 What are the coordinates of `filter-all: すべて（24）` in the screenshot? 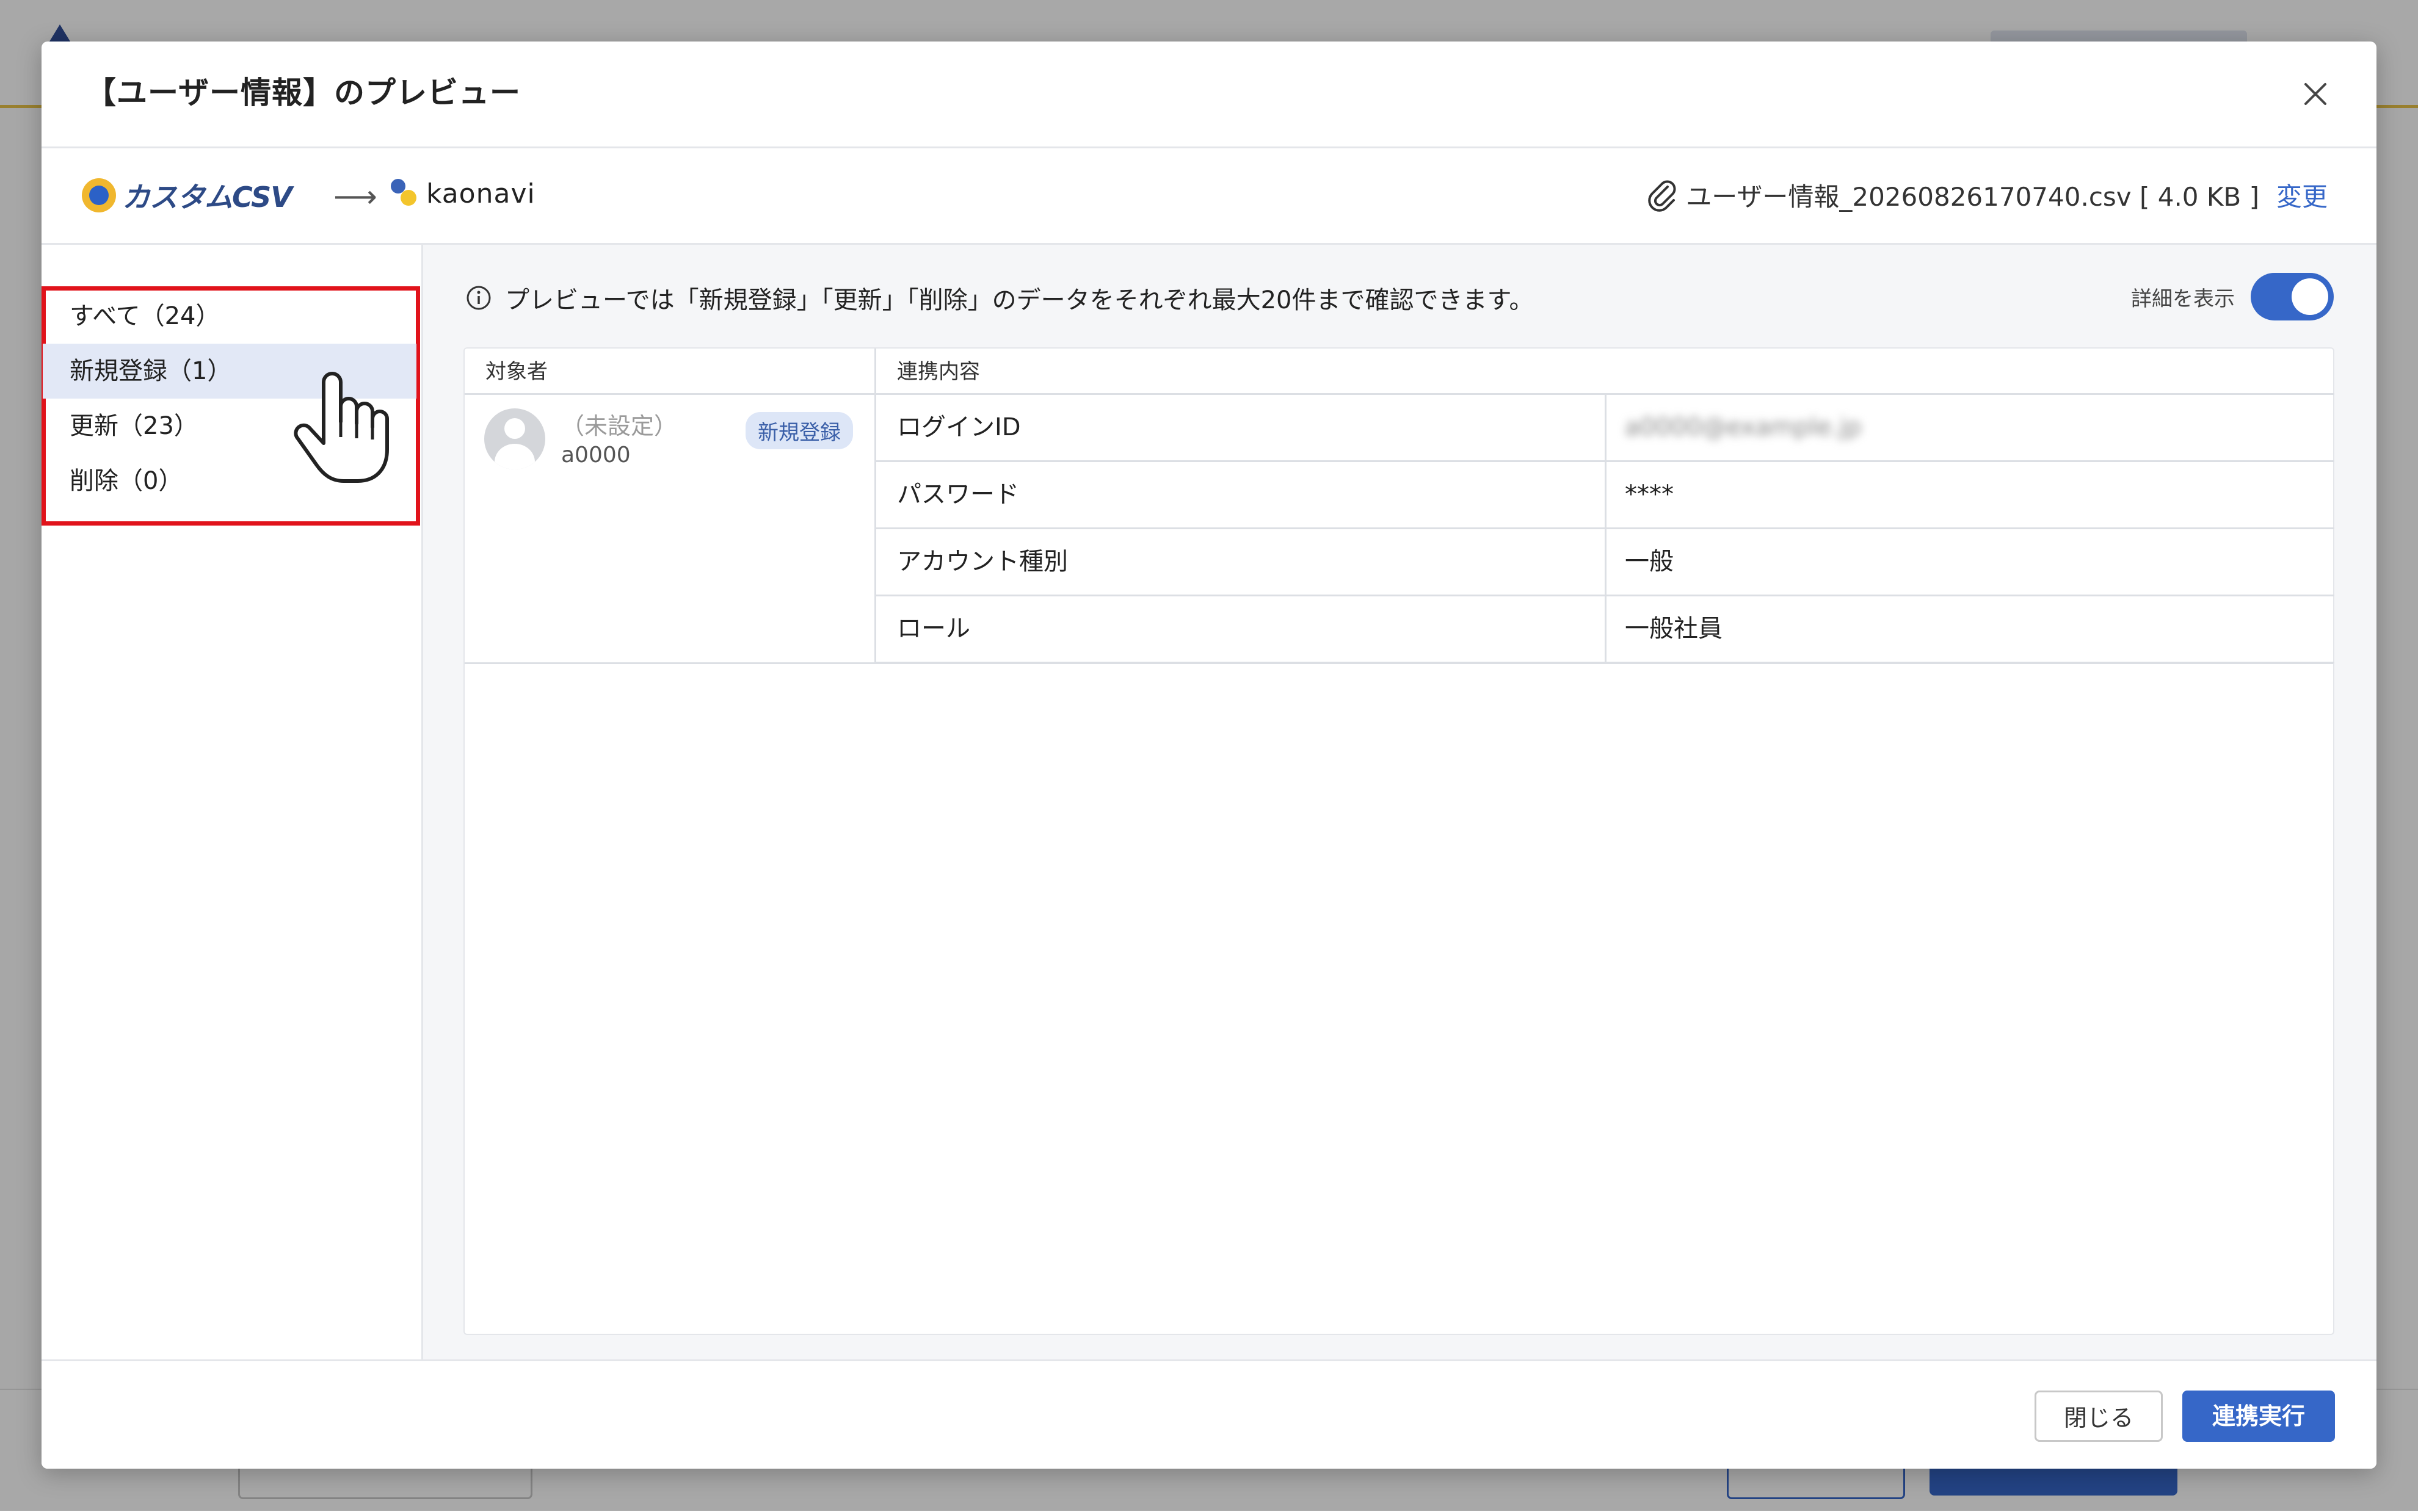 It's located at (229, 316).